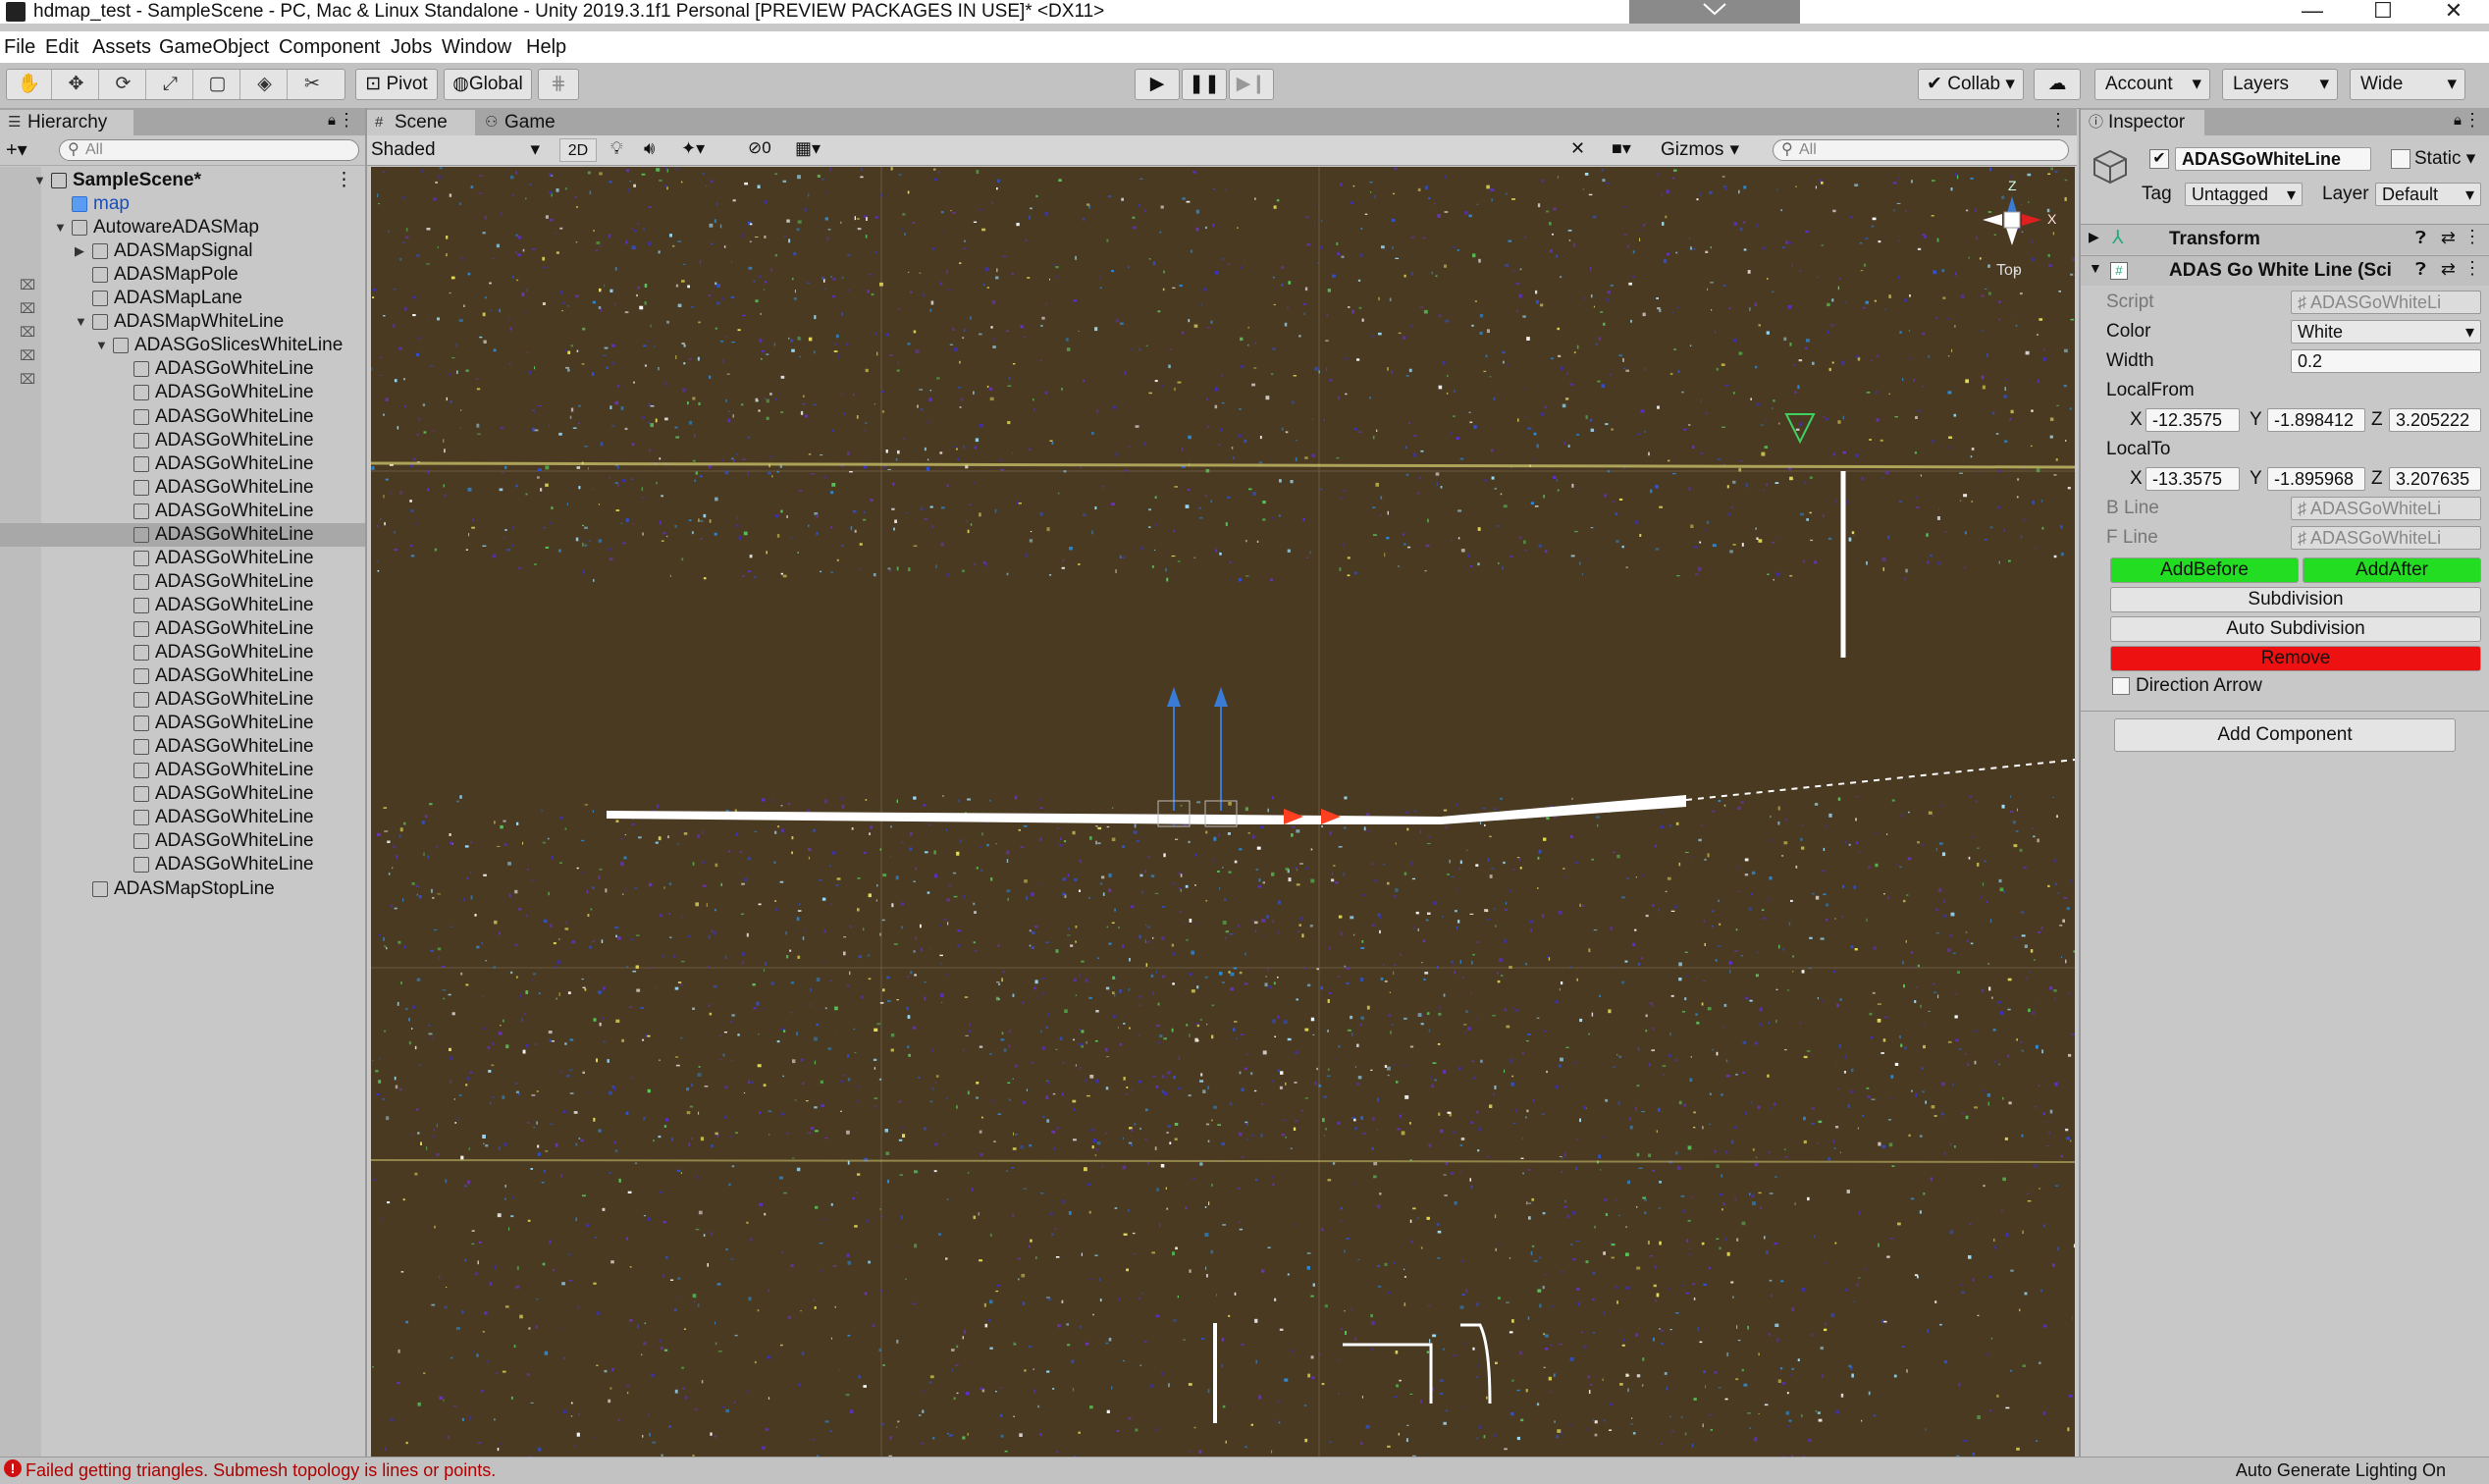 This screenshot has height=1484, width=2489. I want to click on global-button: ◍Global, so click(488, 84).